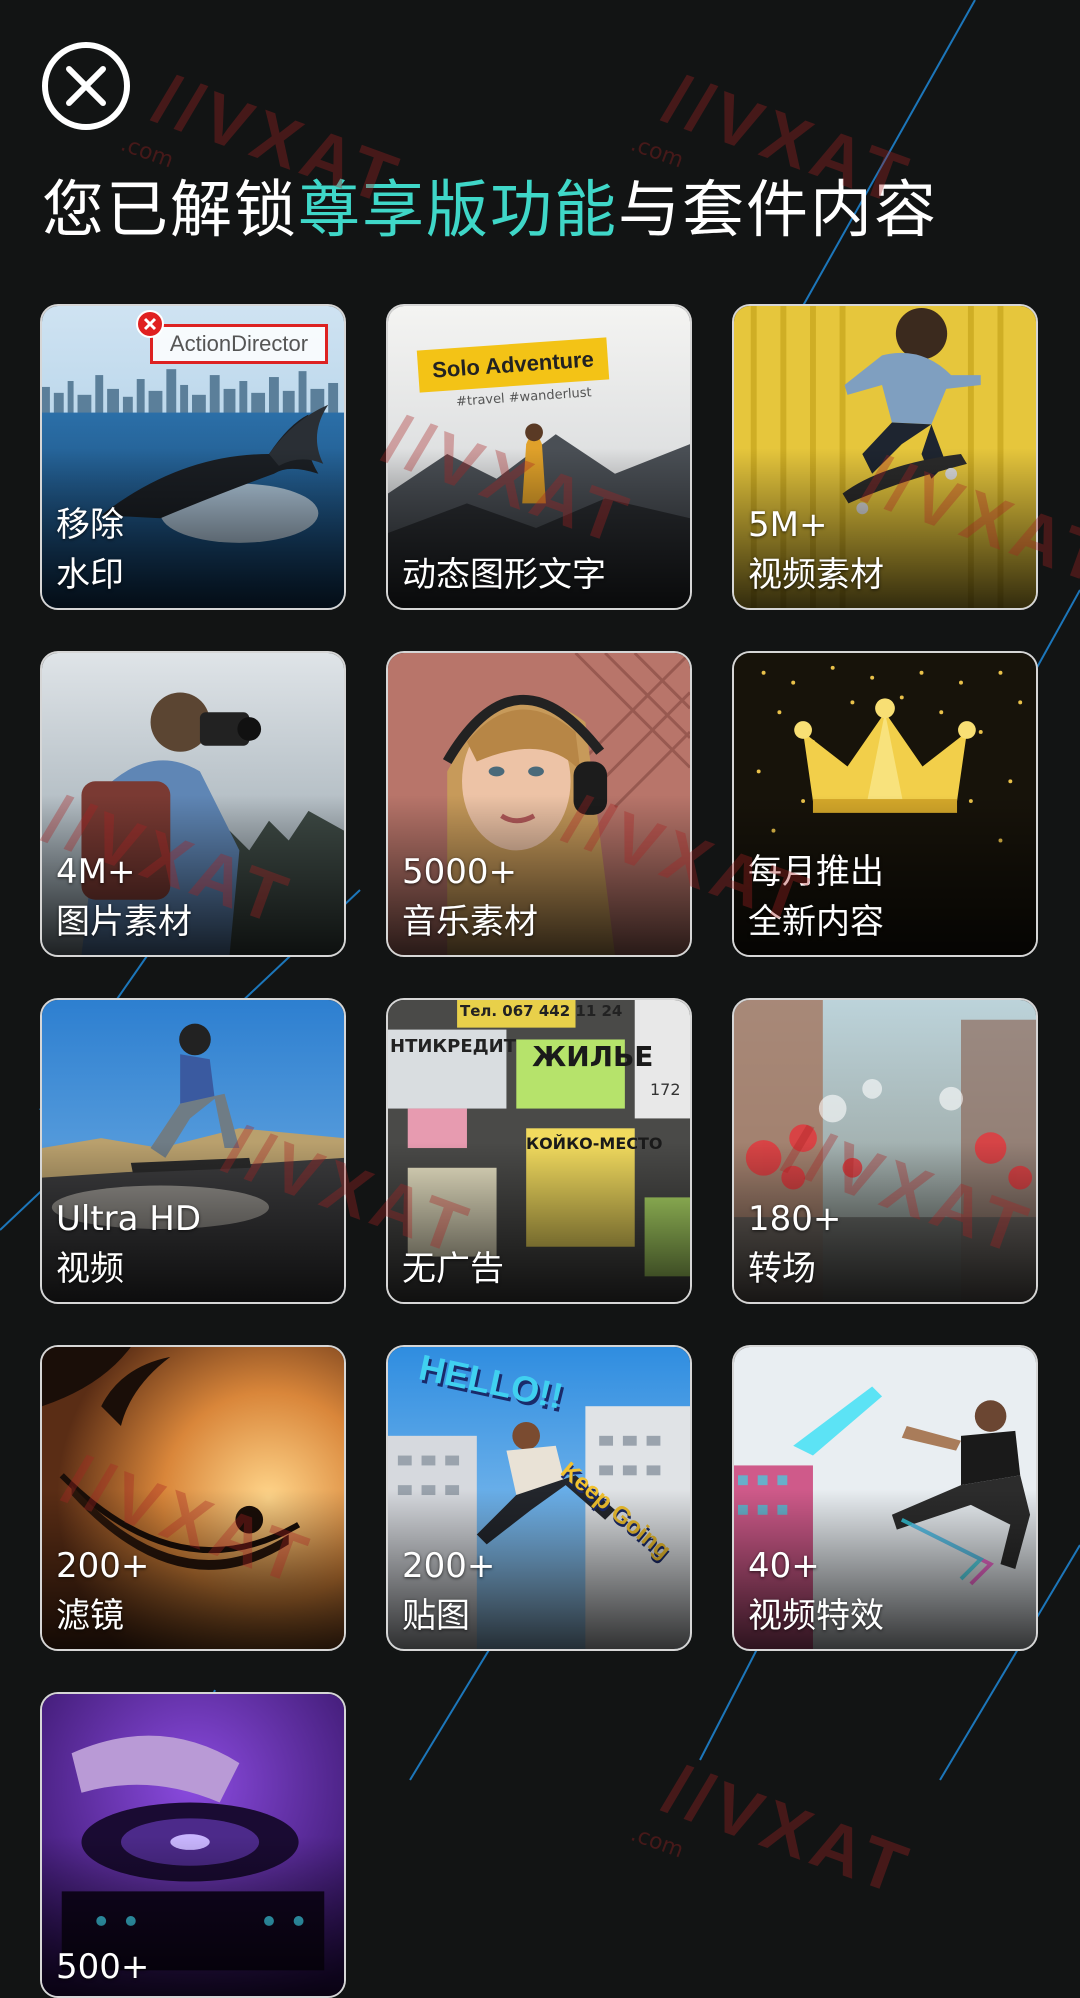 This screenshot has height=1998, width=1080. Describe the element at coordinates (129, 1219) in the screenshot. I see `card-caption-line1: Ultra HD` at that location.